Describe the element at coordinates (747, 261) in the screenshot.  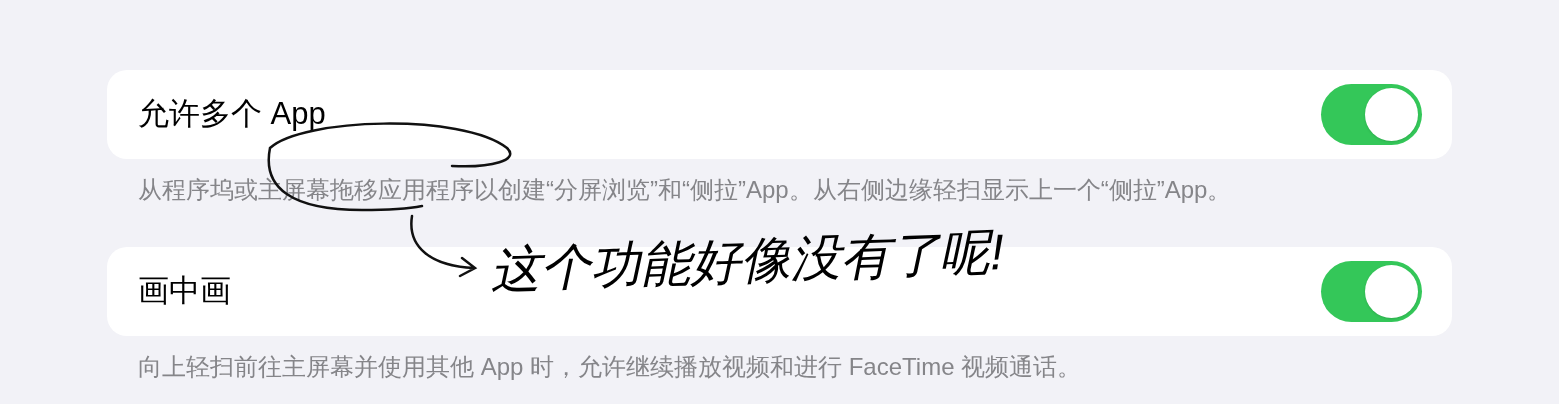
I see `handwritten-note: 这个功能好像没有了呢!` at that location.